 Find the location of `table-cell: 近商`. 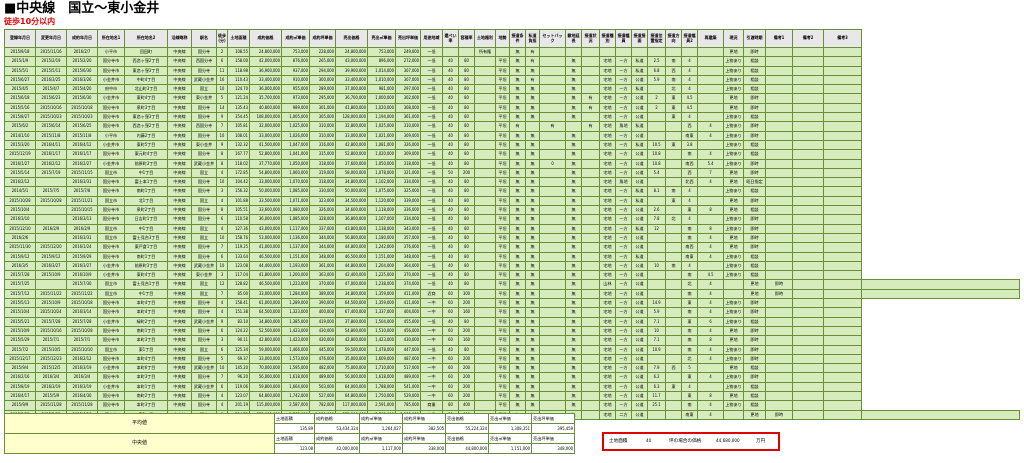

table-cell: 近商 is located at coordinates (431, 294).